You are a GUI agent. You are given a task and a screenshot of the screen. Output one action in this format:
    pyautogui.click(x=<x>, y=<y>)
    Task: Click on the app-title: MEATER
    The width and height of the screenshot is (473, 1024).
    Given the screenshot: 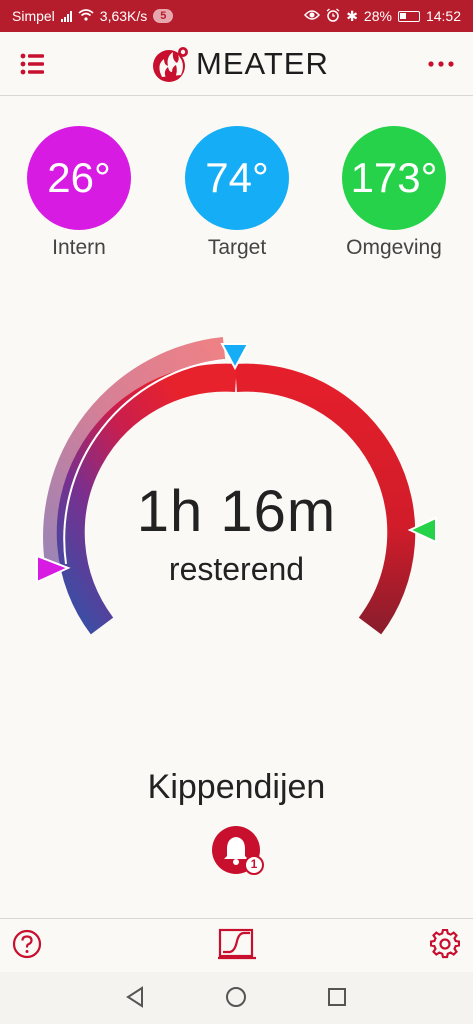 What is the action you would take?
    pyautogui.click(x=262, y=63)
    